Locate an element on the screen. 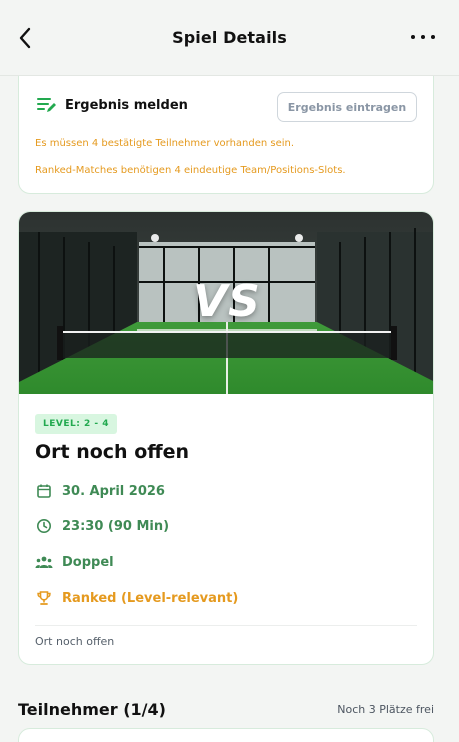 This screenshot has width=459, height=742. result-report-title: Ergebnis melden is located at coordinates (126, 105).